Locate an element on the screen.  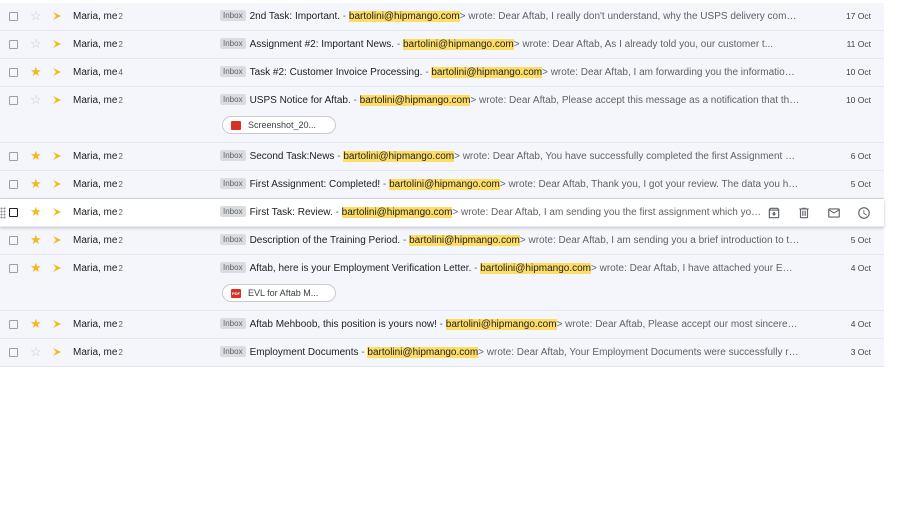
email-date: 4 Oct is located at coordinates (860, 324).